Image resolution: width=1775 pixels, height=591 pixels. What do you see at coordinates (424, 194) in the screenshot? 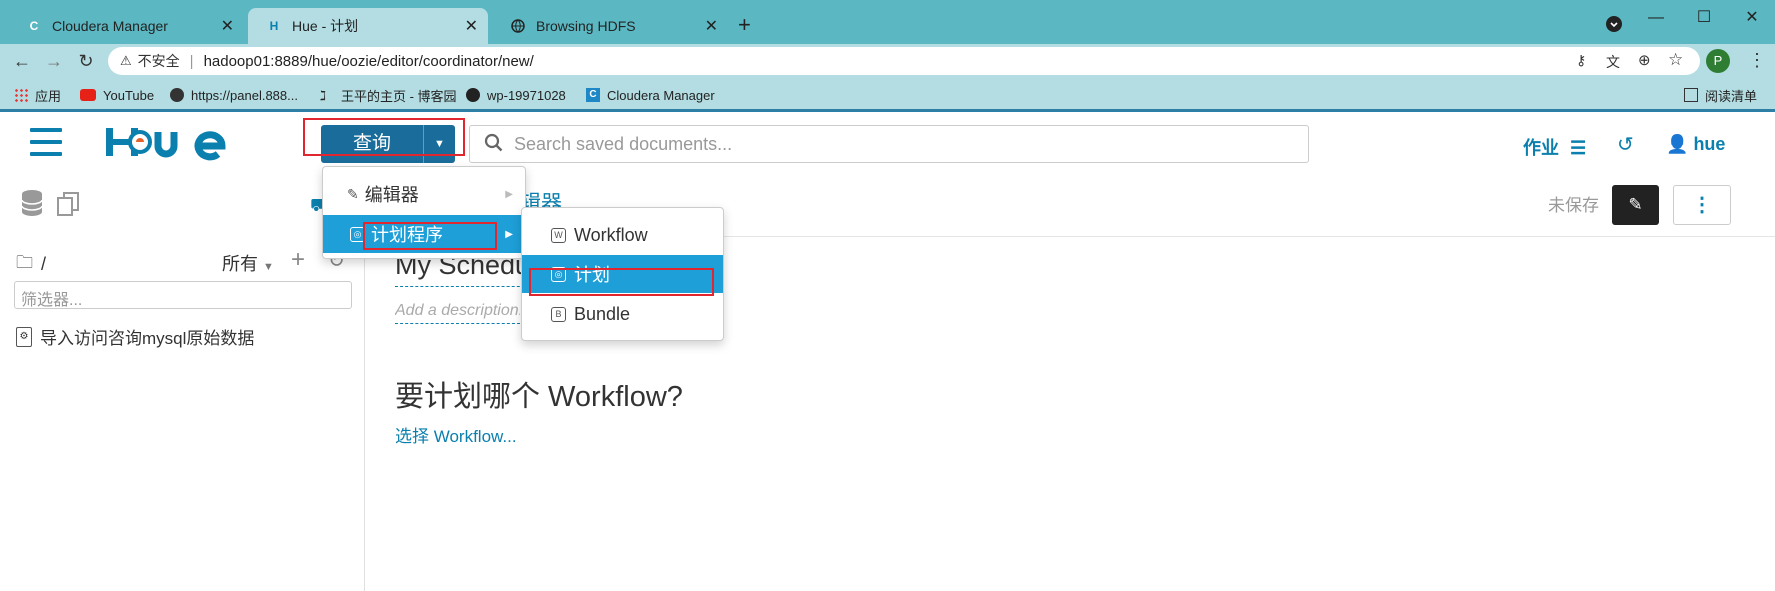
I see `menu-item-editor: ✎ 编辑器 ▶` at bounding box center [424, 194].